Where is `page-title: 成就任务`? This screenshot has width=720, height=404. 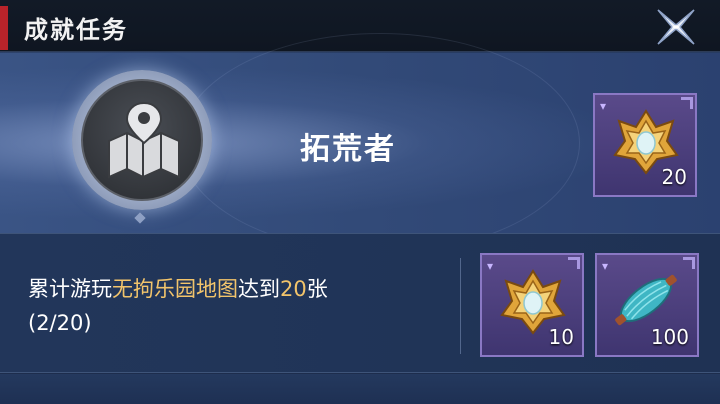 page-title: 成就任务 is located at coordinates (76, 30).